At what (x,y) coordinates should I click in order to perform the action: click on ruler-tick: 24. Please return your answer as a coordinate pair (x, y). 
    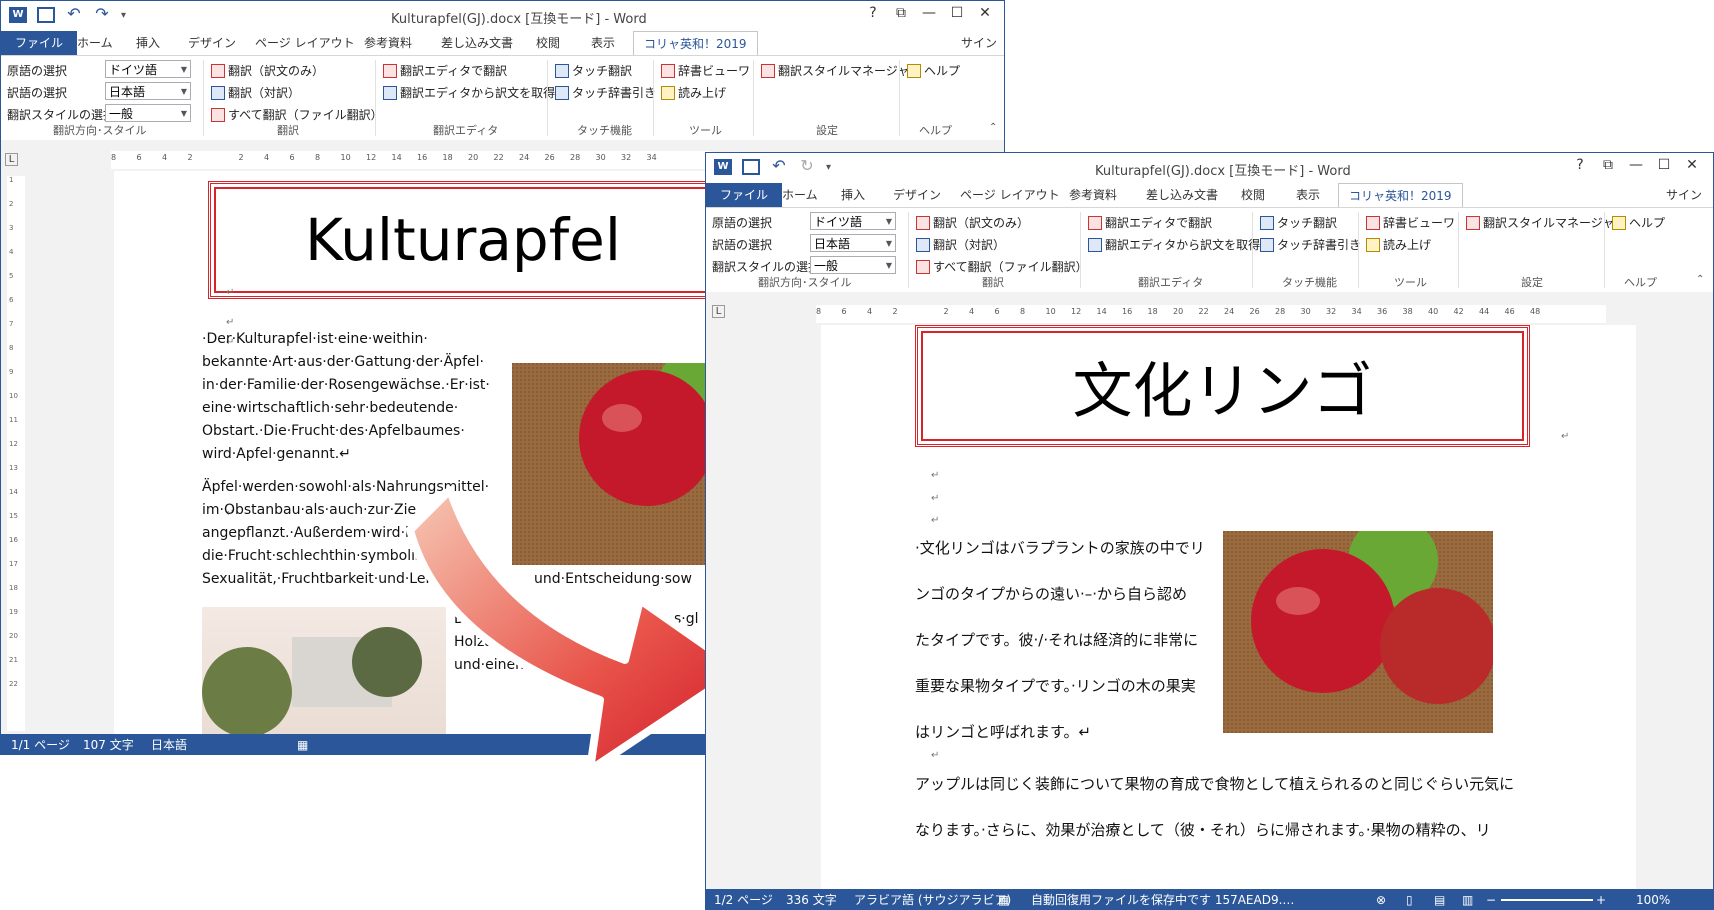
    Looking at the image, I should click on (1229, 311).